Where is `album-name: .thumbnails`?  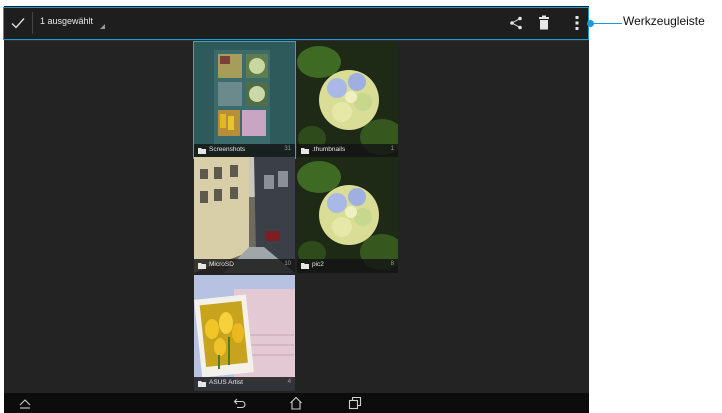 album-name: .thumbnails is located at coordinates (329, 149).